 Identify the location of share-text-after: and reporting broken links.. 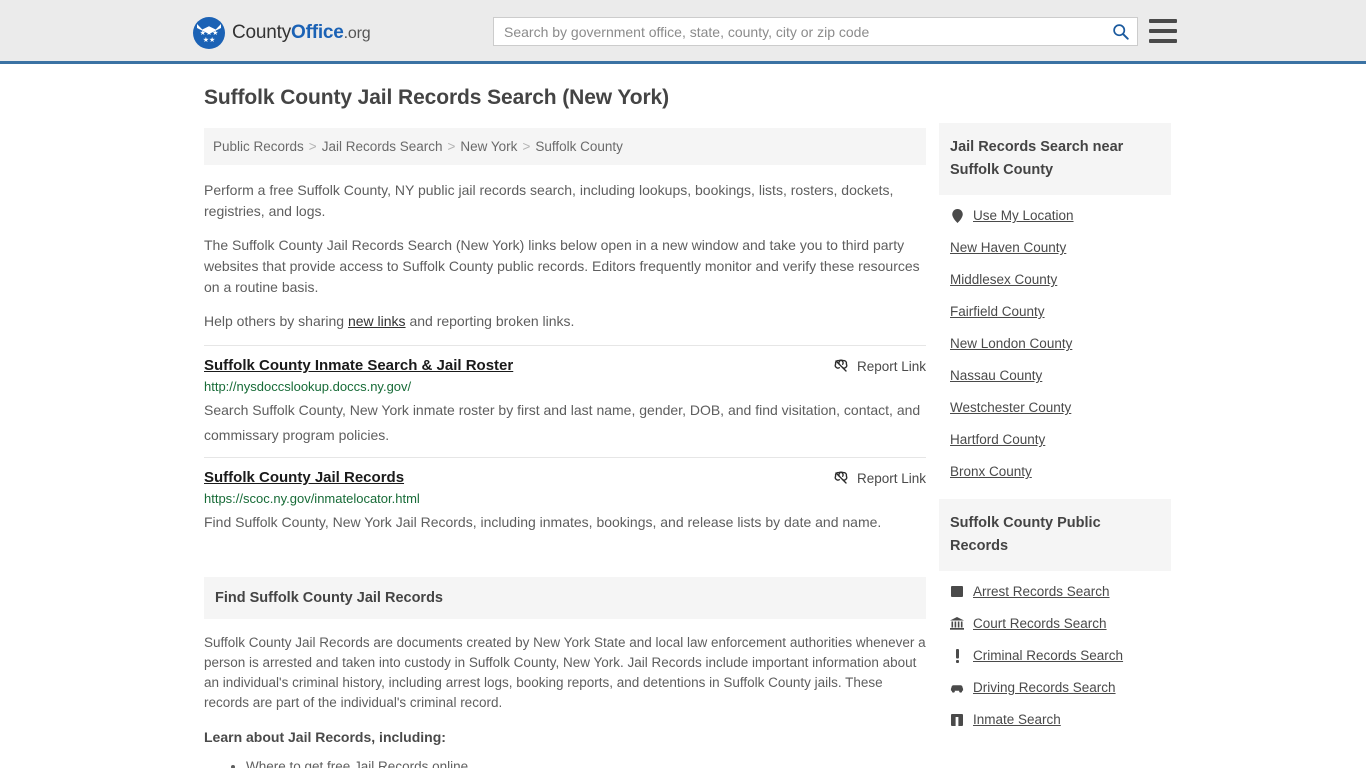
(490, 321).